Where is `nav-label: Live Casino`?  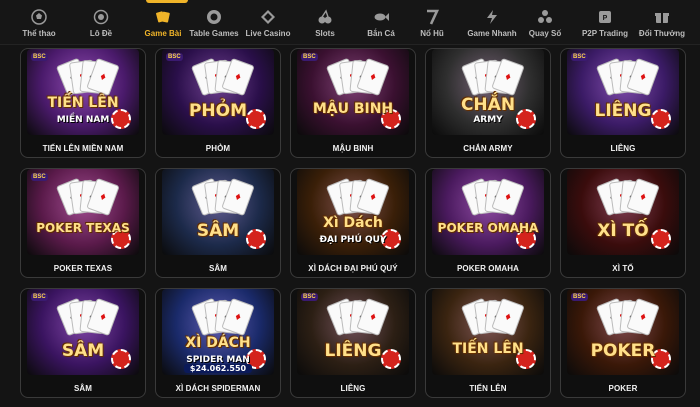
nav-label: Live Casino is located at coordinates (268, 33).